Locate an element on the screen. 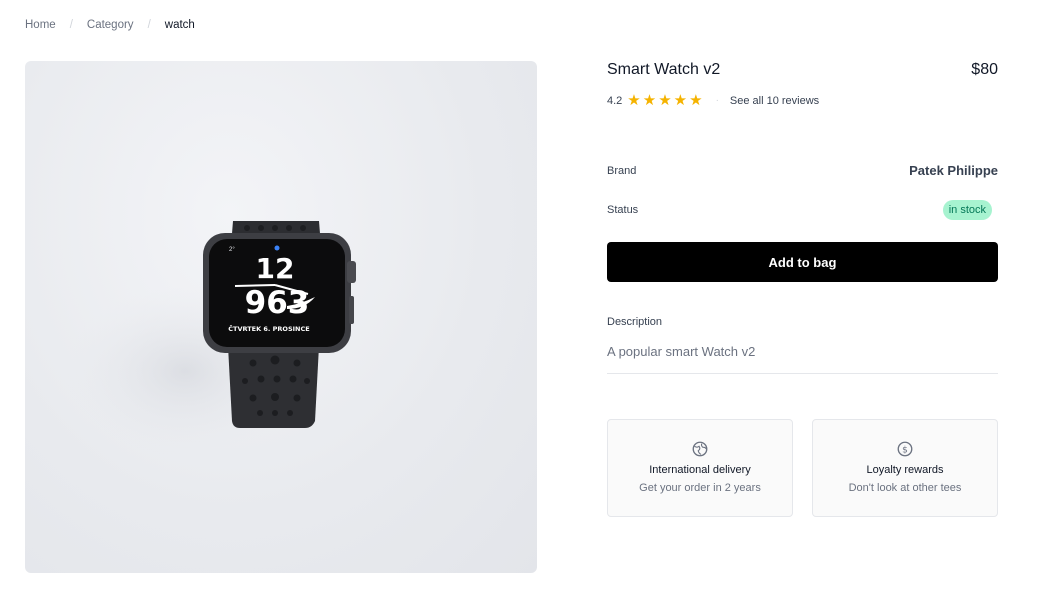 The image size is (1040, 591). breadcrumb: Home / Category / watch is located at coordinates (110, 25).